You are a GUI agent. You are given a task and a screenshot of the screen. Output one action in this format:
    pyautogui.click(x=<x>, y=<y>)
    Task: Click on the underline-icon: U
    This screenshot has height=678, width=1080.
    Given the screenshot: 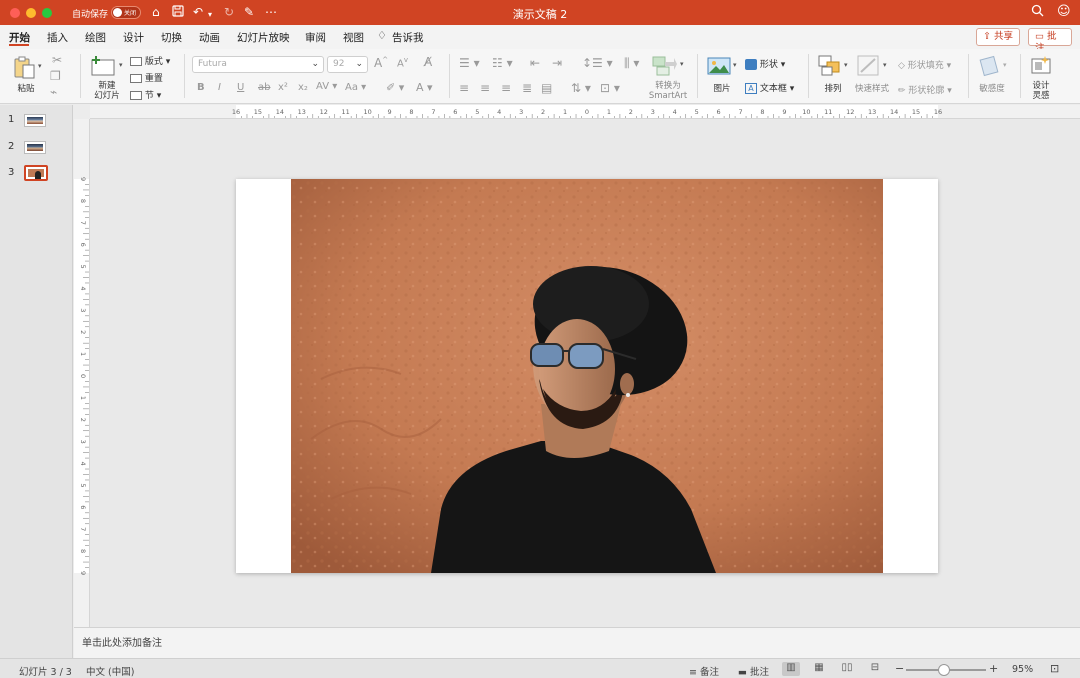 What is the action you would take?
    pyautogui.click(x=240, y=87)
    